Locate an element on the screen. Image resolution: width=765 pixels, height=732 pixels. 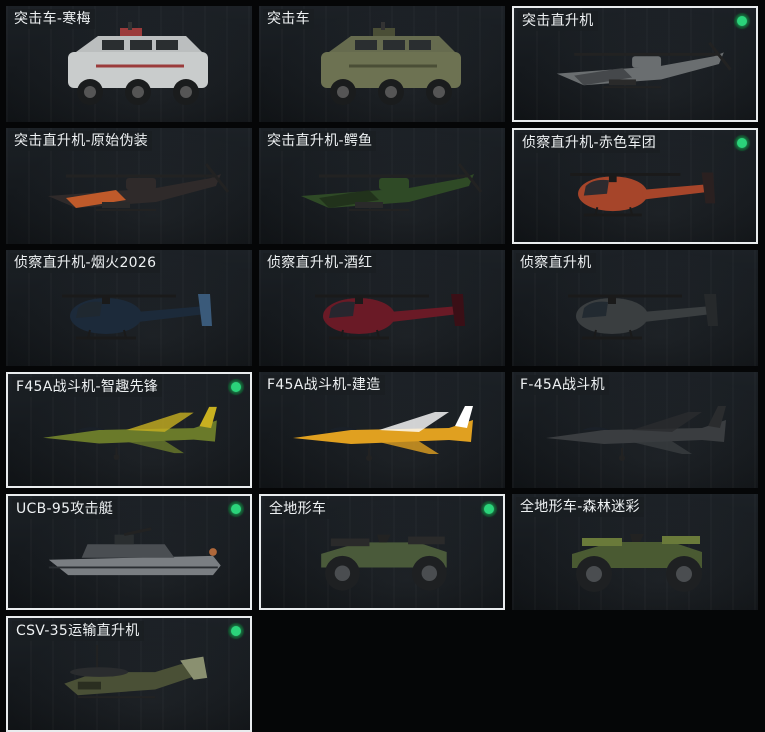
vehicle-card-fighter-jet: F45A战斗机-智趣先锋 is located at coordinates (129, 430).